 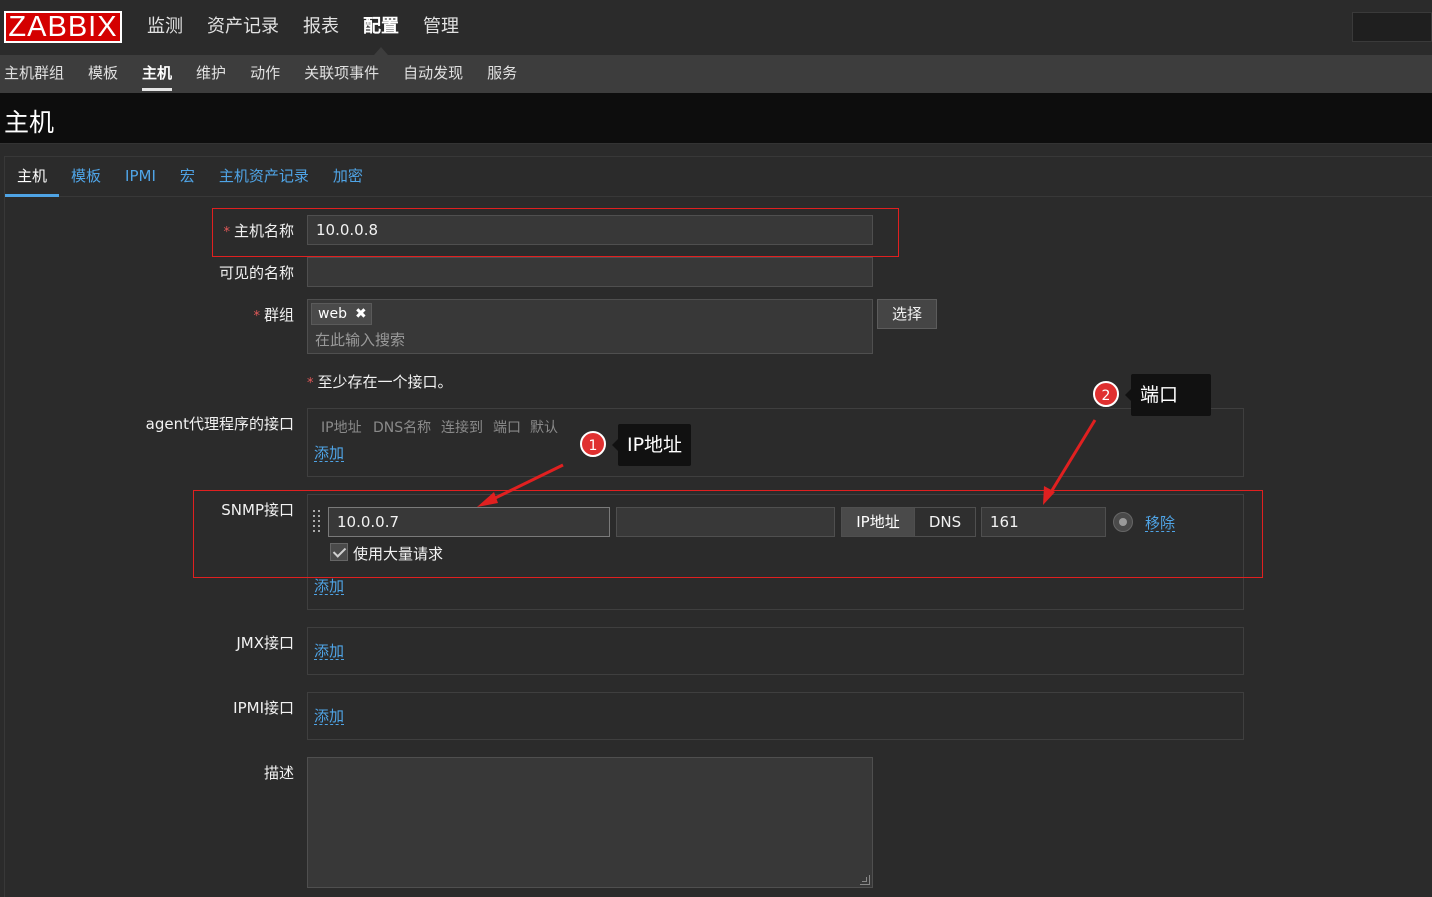 I want to click on global-search-input, so click(x=1392, y=27).